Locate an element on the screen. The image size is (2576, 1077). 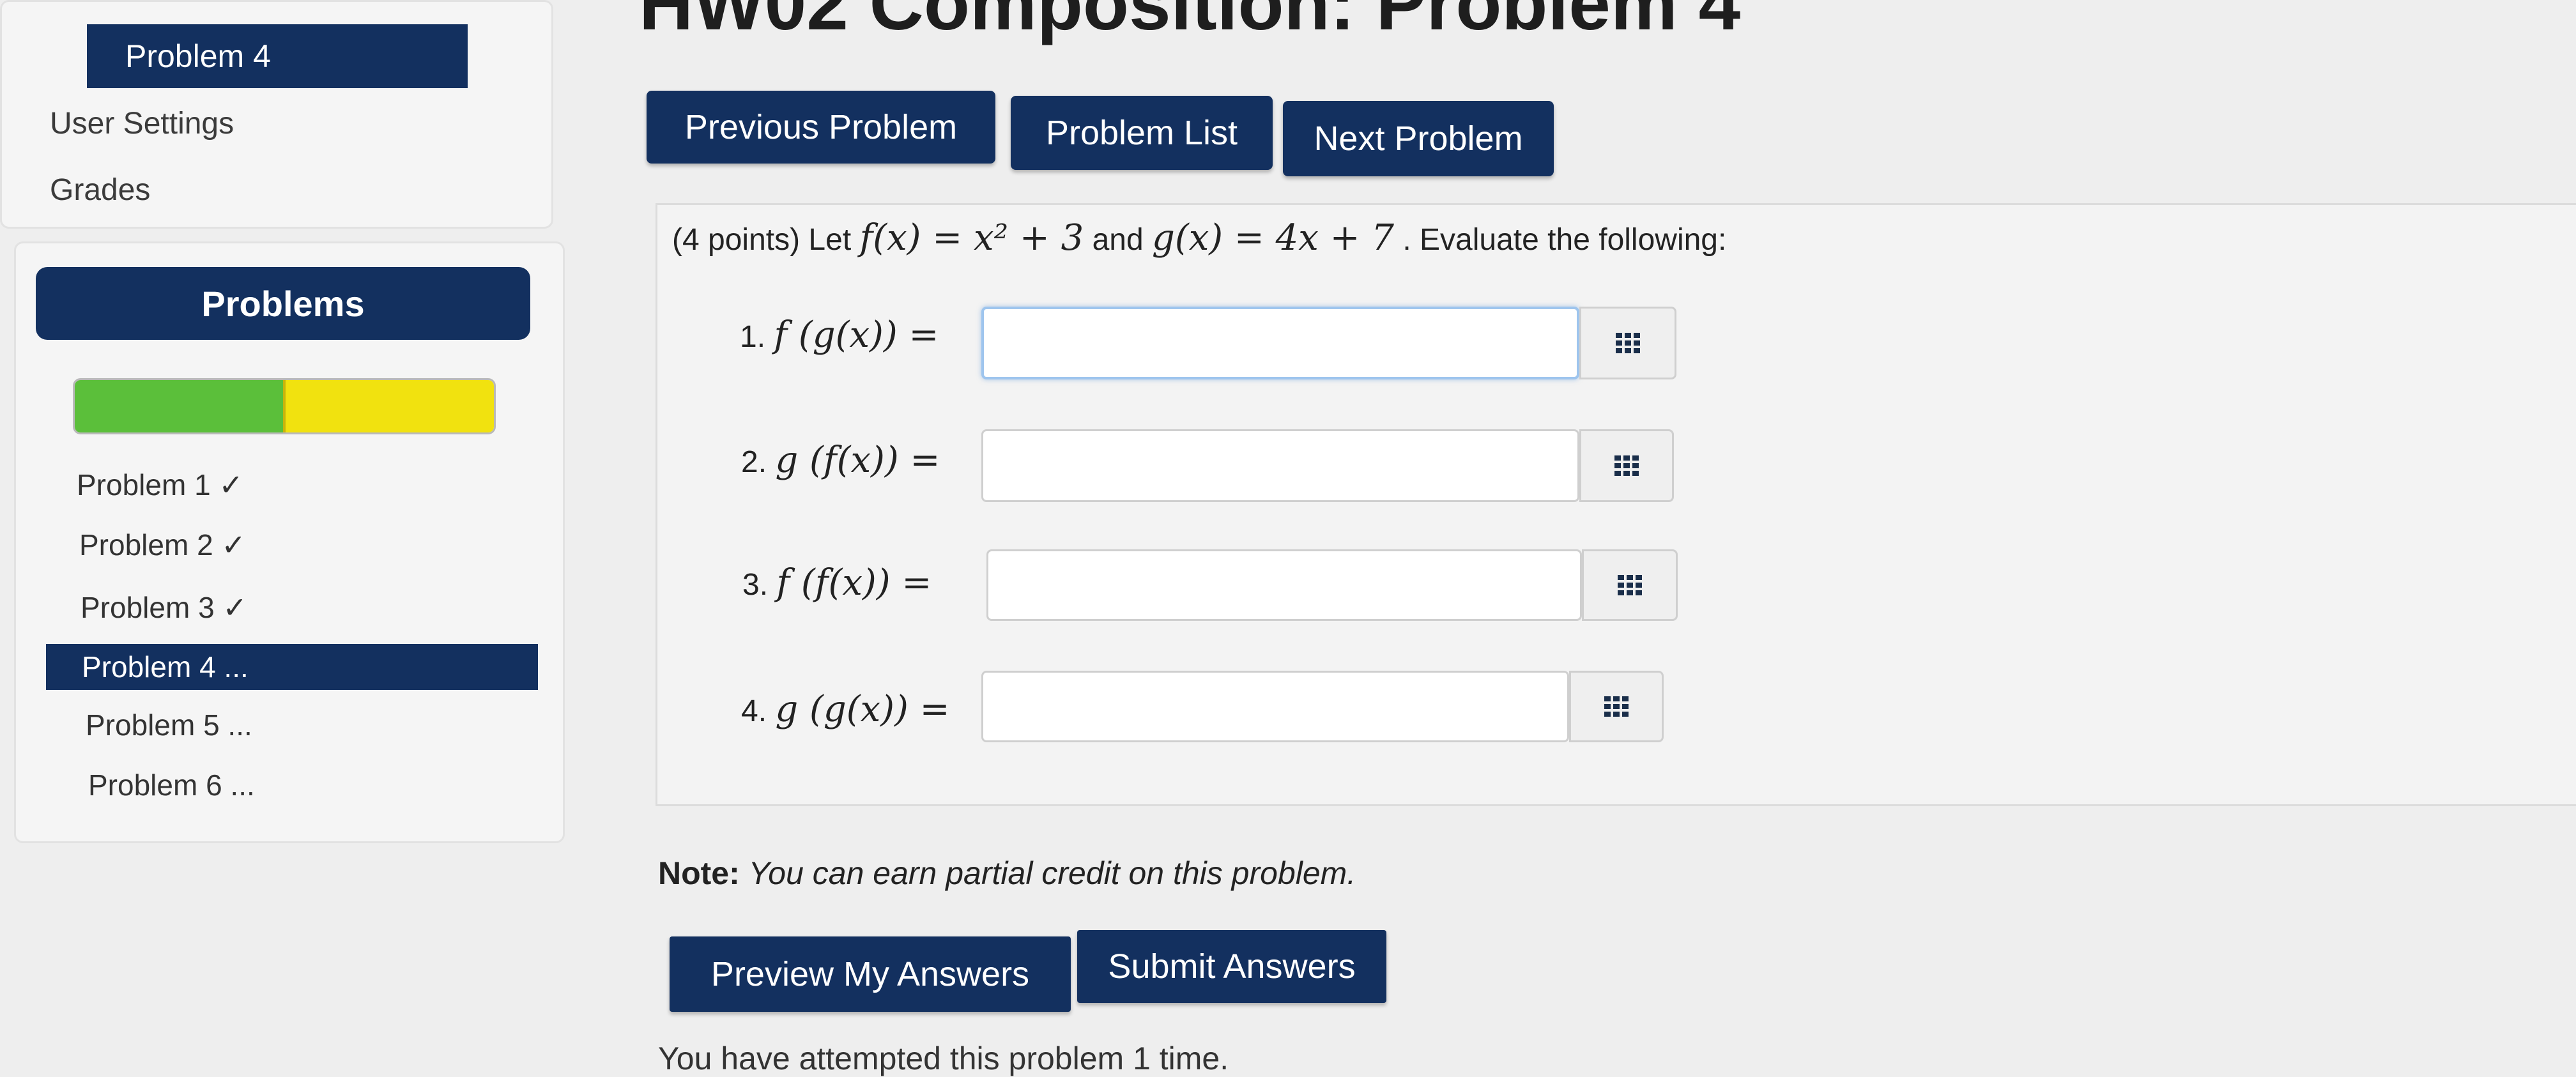
sidebar-link-user-settings: User Settings is located at coordinates (142, 123).